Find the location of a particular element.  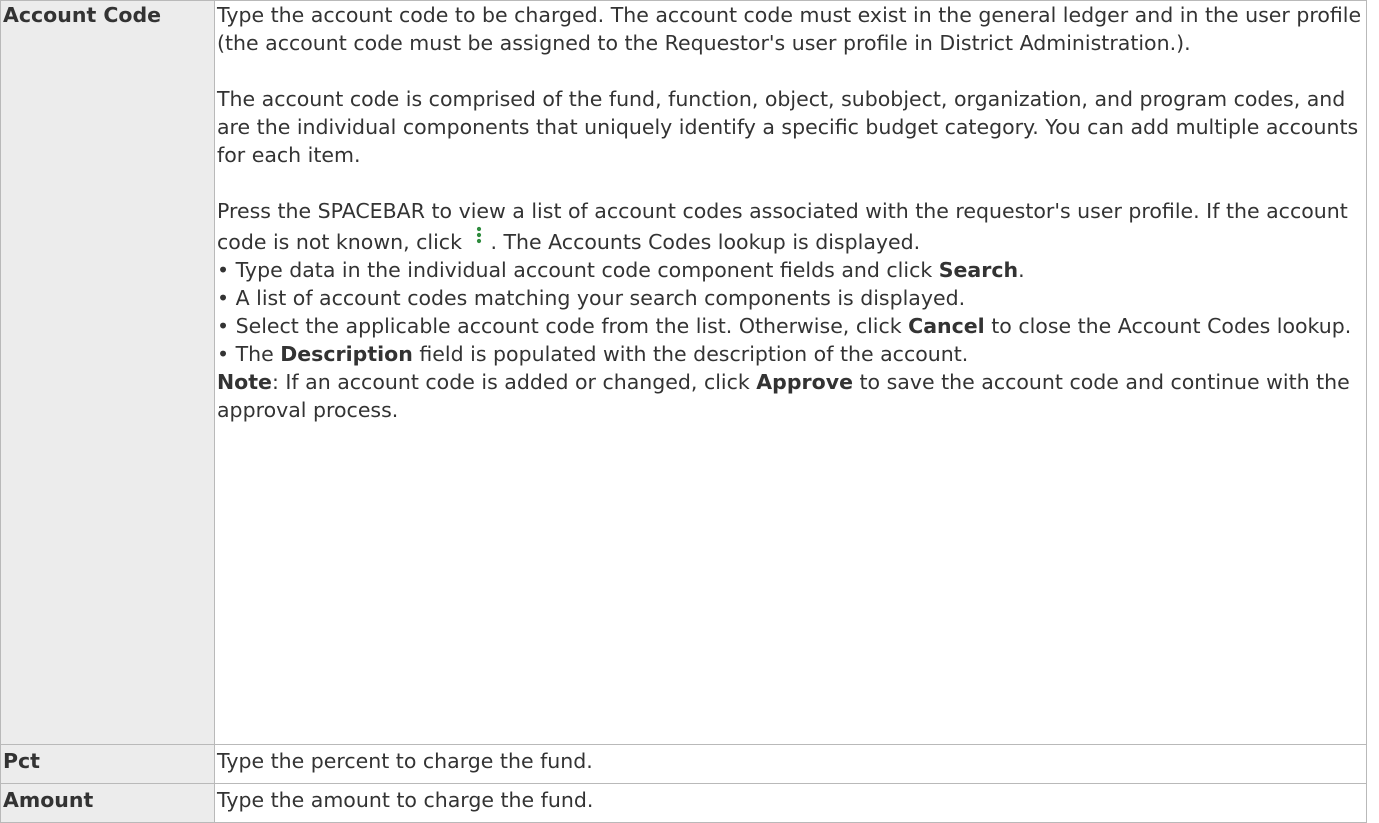

kebab-vertical-icon is located at coordinates (479, 236).